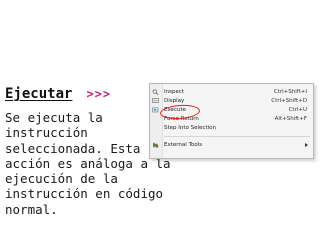  What do you see at coordinates (190, 128) in the screenshot?
I see `menu-item-label: Step Into Selection` at bounding box center [190, 128].